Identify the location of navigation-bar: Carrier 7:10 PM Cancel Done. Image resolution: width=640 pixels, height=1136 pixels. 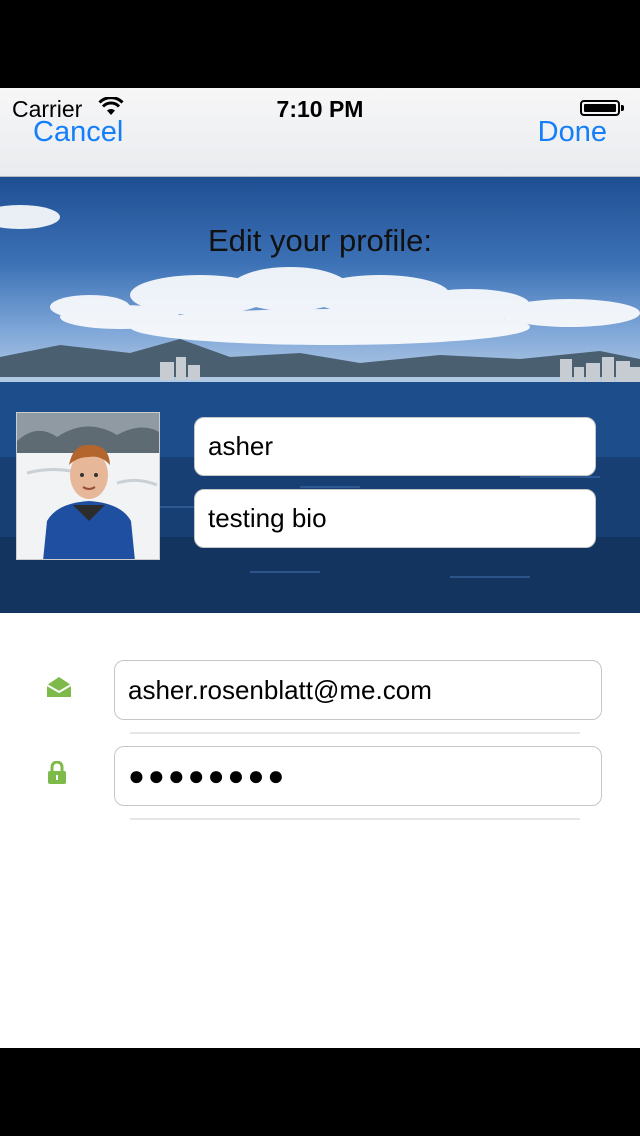
(320, 132).